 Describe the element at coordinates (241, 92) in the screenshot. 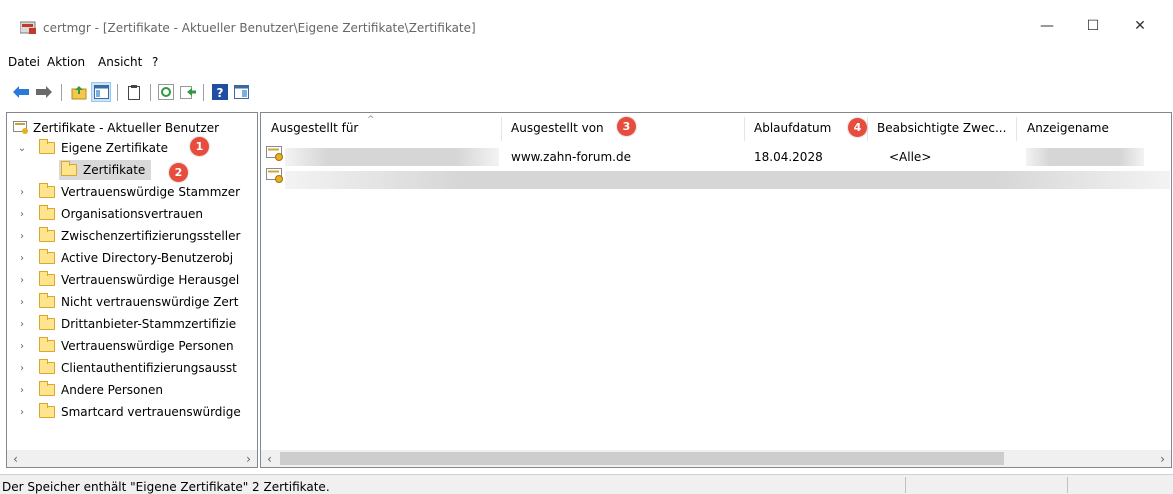

I see `console-view-icon` at that location.